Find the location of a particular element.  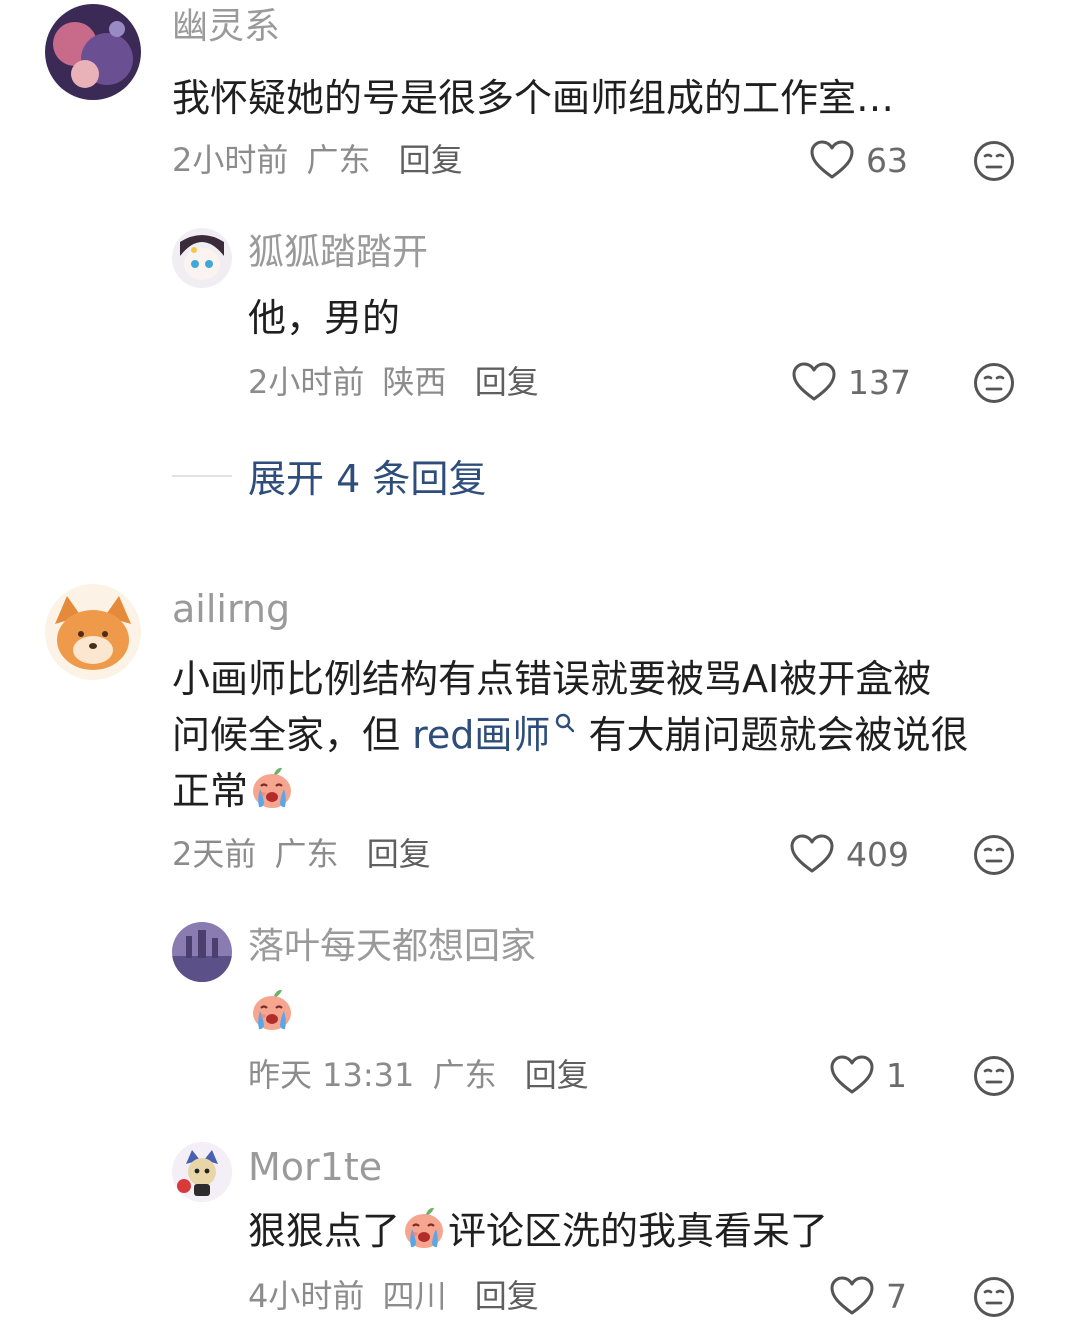

search-icon is located at coordinates (565, 723).